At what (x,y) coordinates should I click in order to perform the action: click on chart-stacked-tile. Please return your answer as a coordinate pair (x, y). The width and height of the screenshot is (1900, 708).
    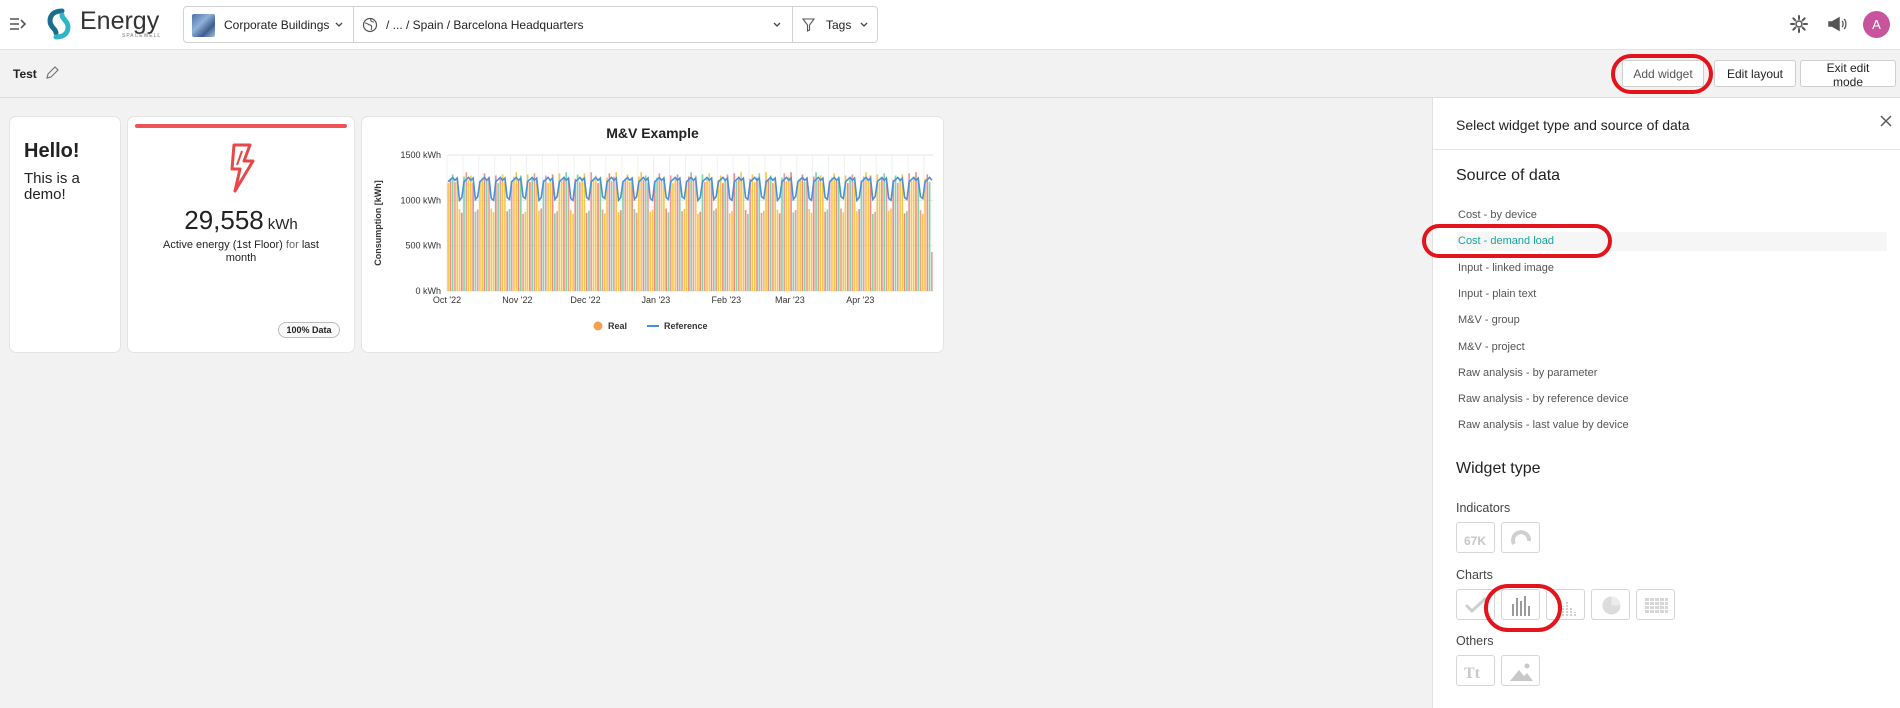
    Looking at the image, I should click on (1565, 604).